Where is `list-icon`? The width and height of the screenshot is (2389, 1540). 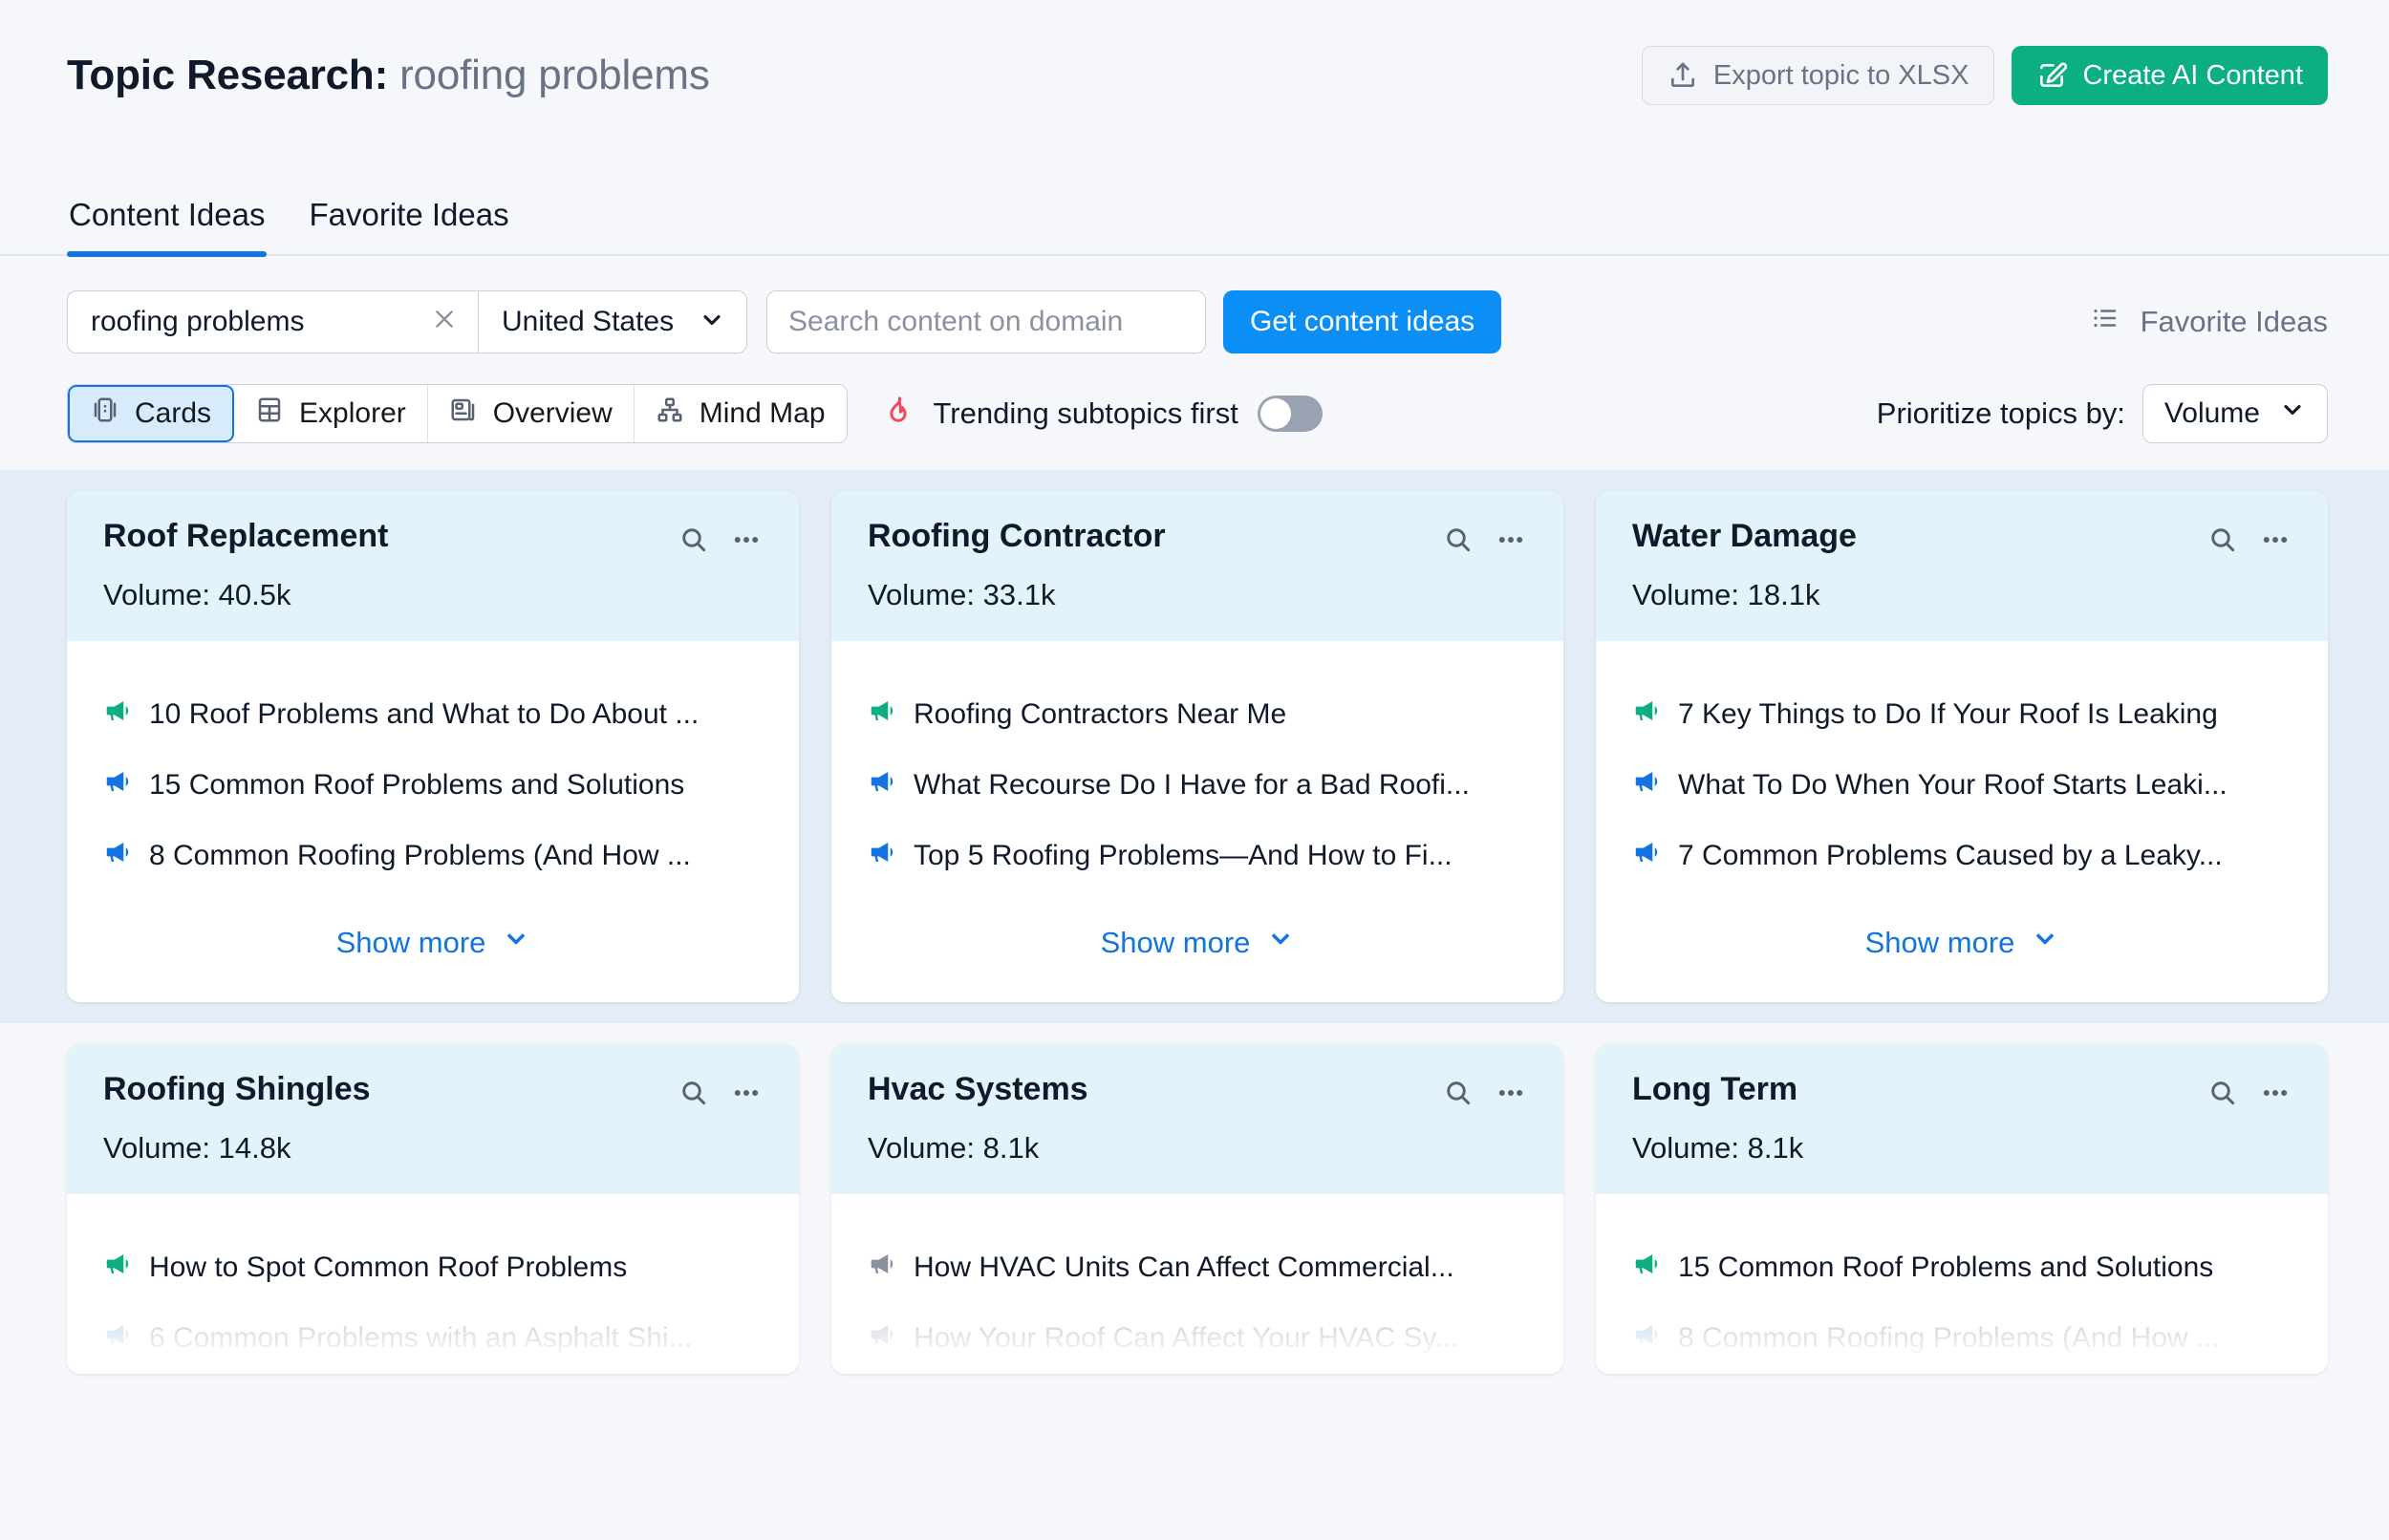 list-icon is located at coordinates (2105, 322).